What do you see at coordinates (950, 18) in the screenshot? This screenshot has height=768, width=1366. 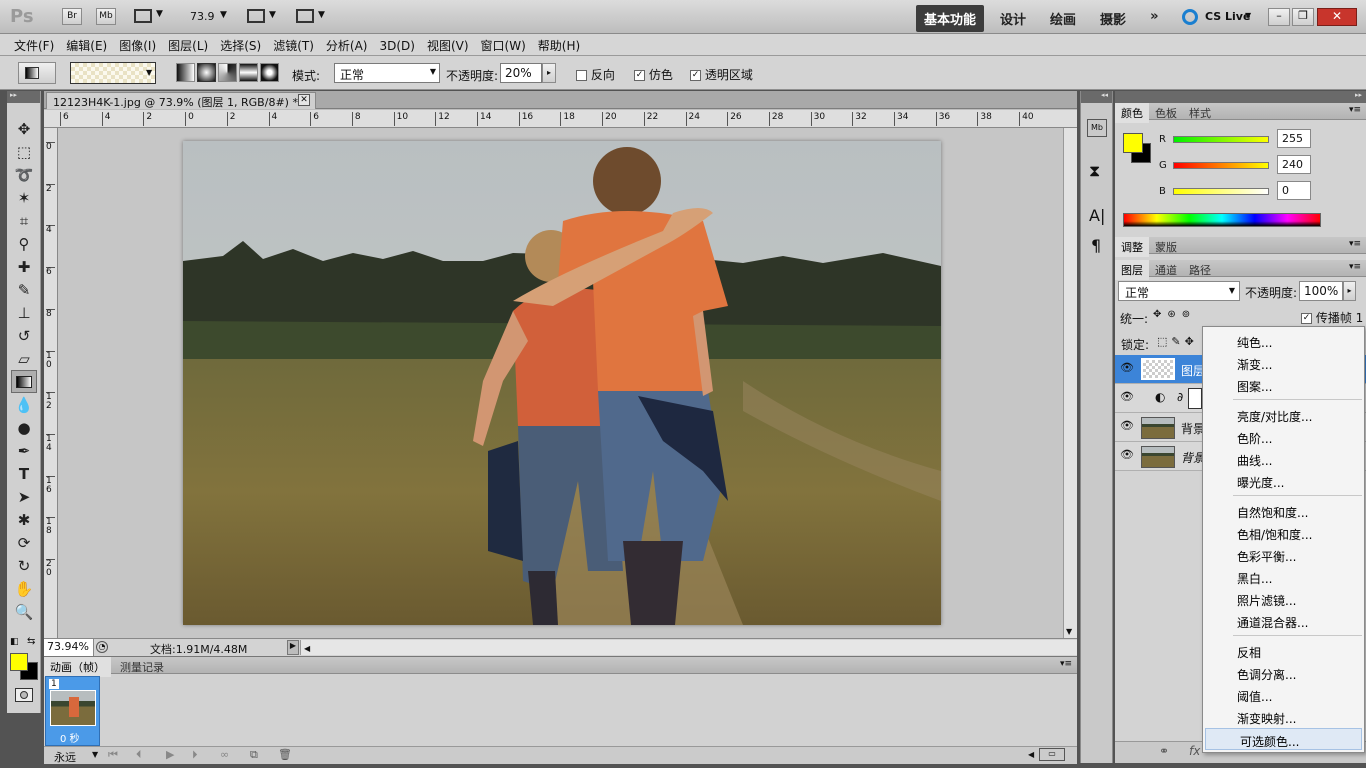 I see `workspace-essentials: 基本功能` at bounding box center [950, 18].